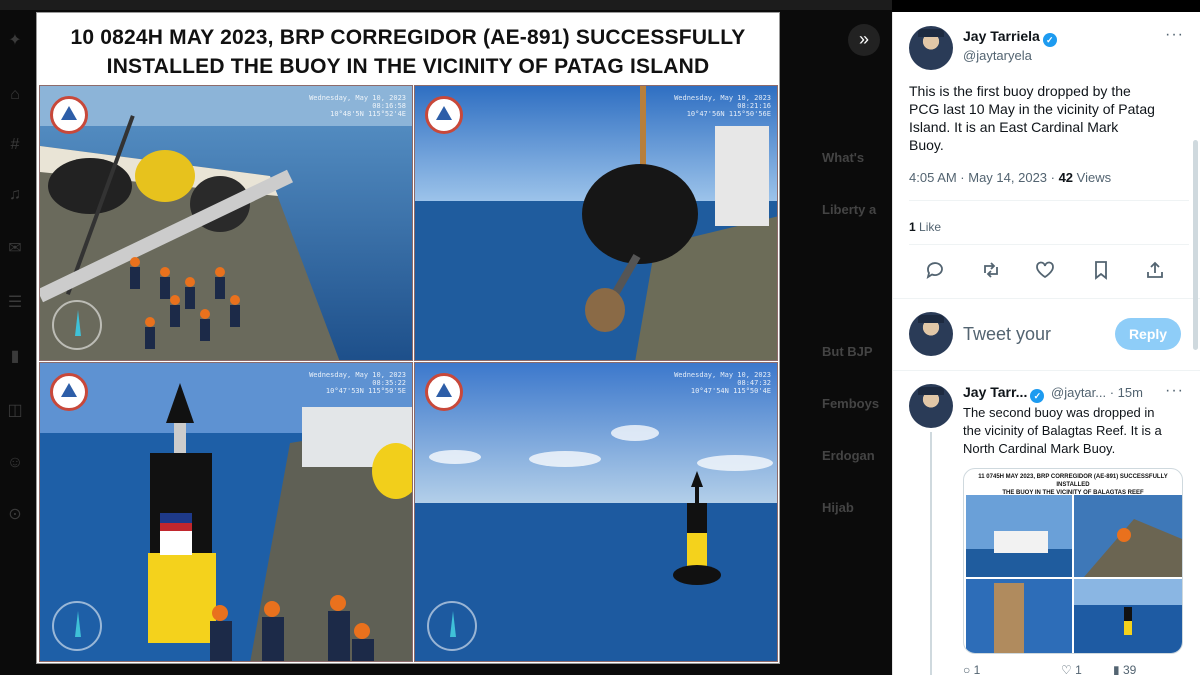 The image size is (1200, 675). I want to click on profile-icon: ☺, so click(15, 463).